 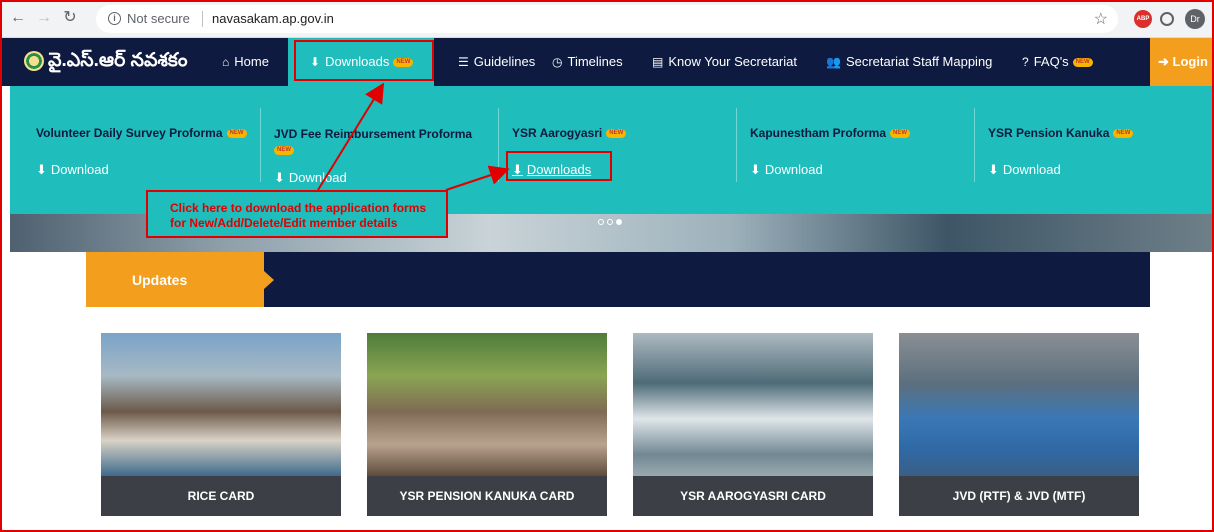 I want to click on annotation-arrows, so click(x=413, y=136).